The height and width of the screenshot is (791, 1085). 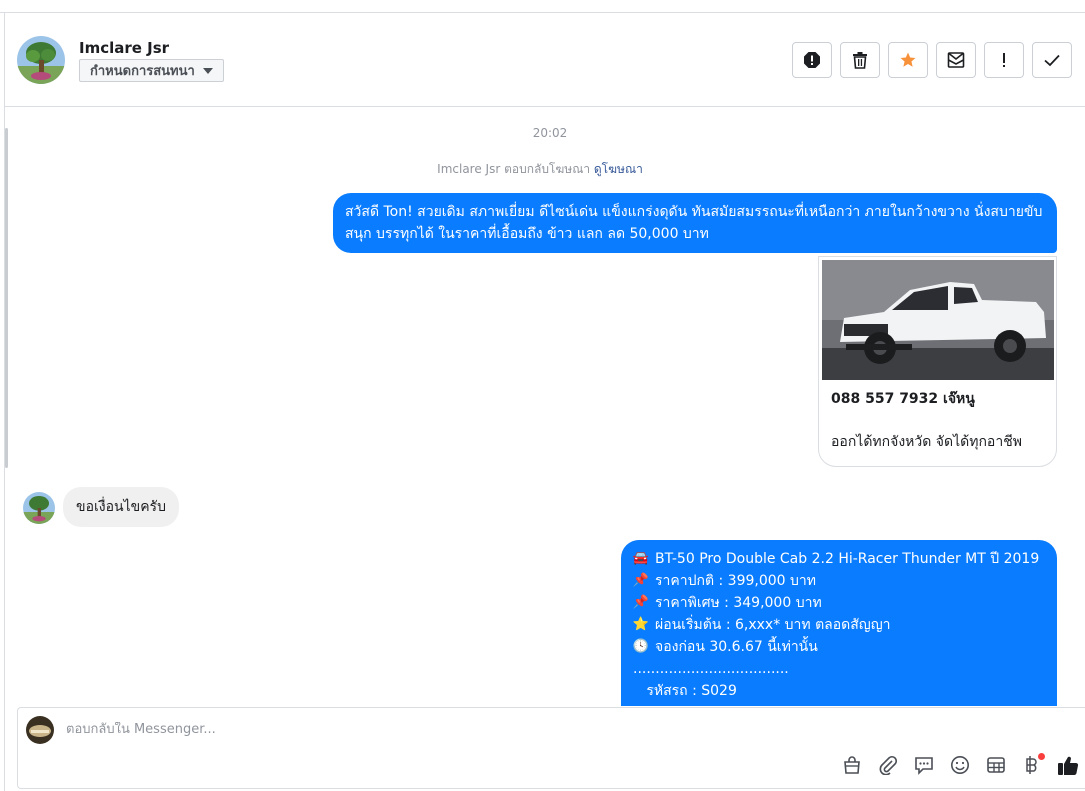 I want to click on saved-replies-button, so click(x=924, y=765).